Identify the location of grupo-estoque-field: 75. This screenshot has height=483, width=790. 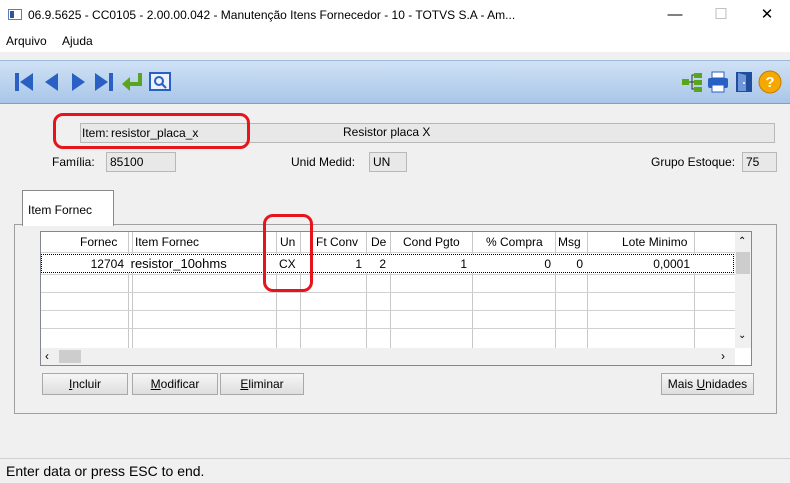
(759, 162).